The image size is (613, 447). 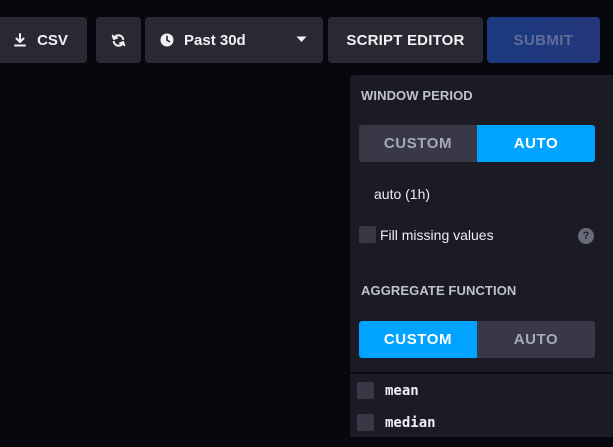 I want to click on function-item-median: median, so click(x=396, y=422).